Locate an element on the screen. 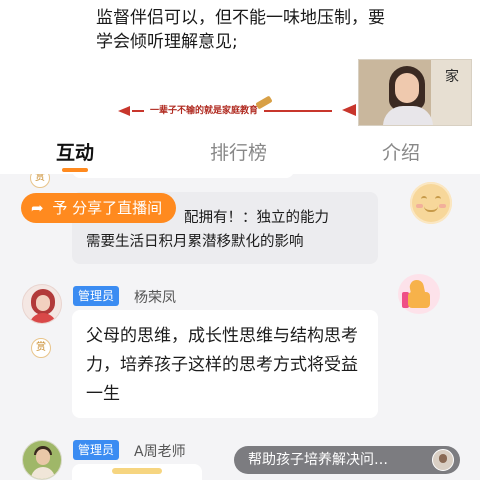 This screenshot has height=480, width=480. share-notification: ➦ 予 分享了直播间 is located at coordinates (99, 208).